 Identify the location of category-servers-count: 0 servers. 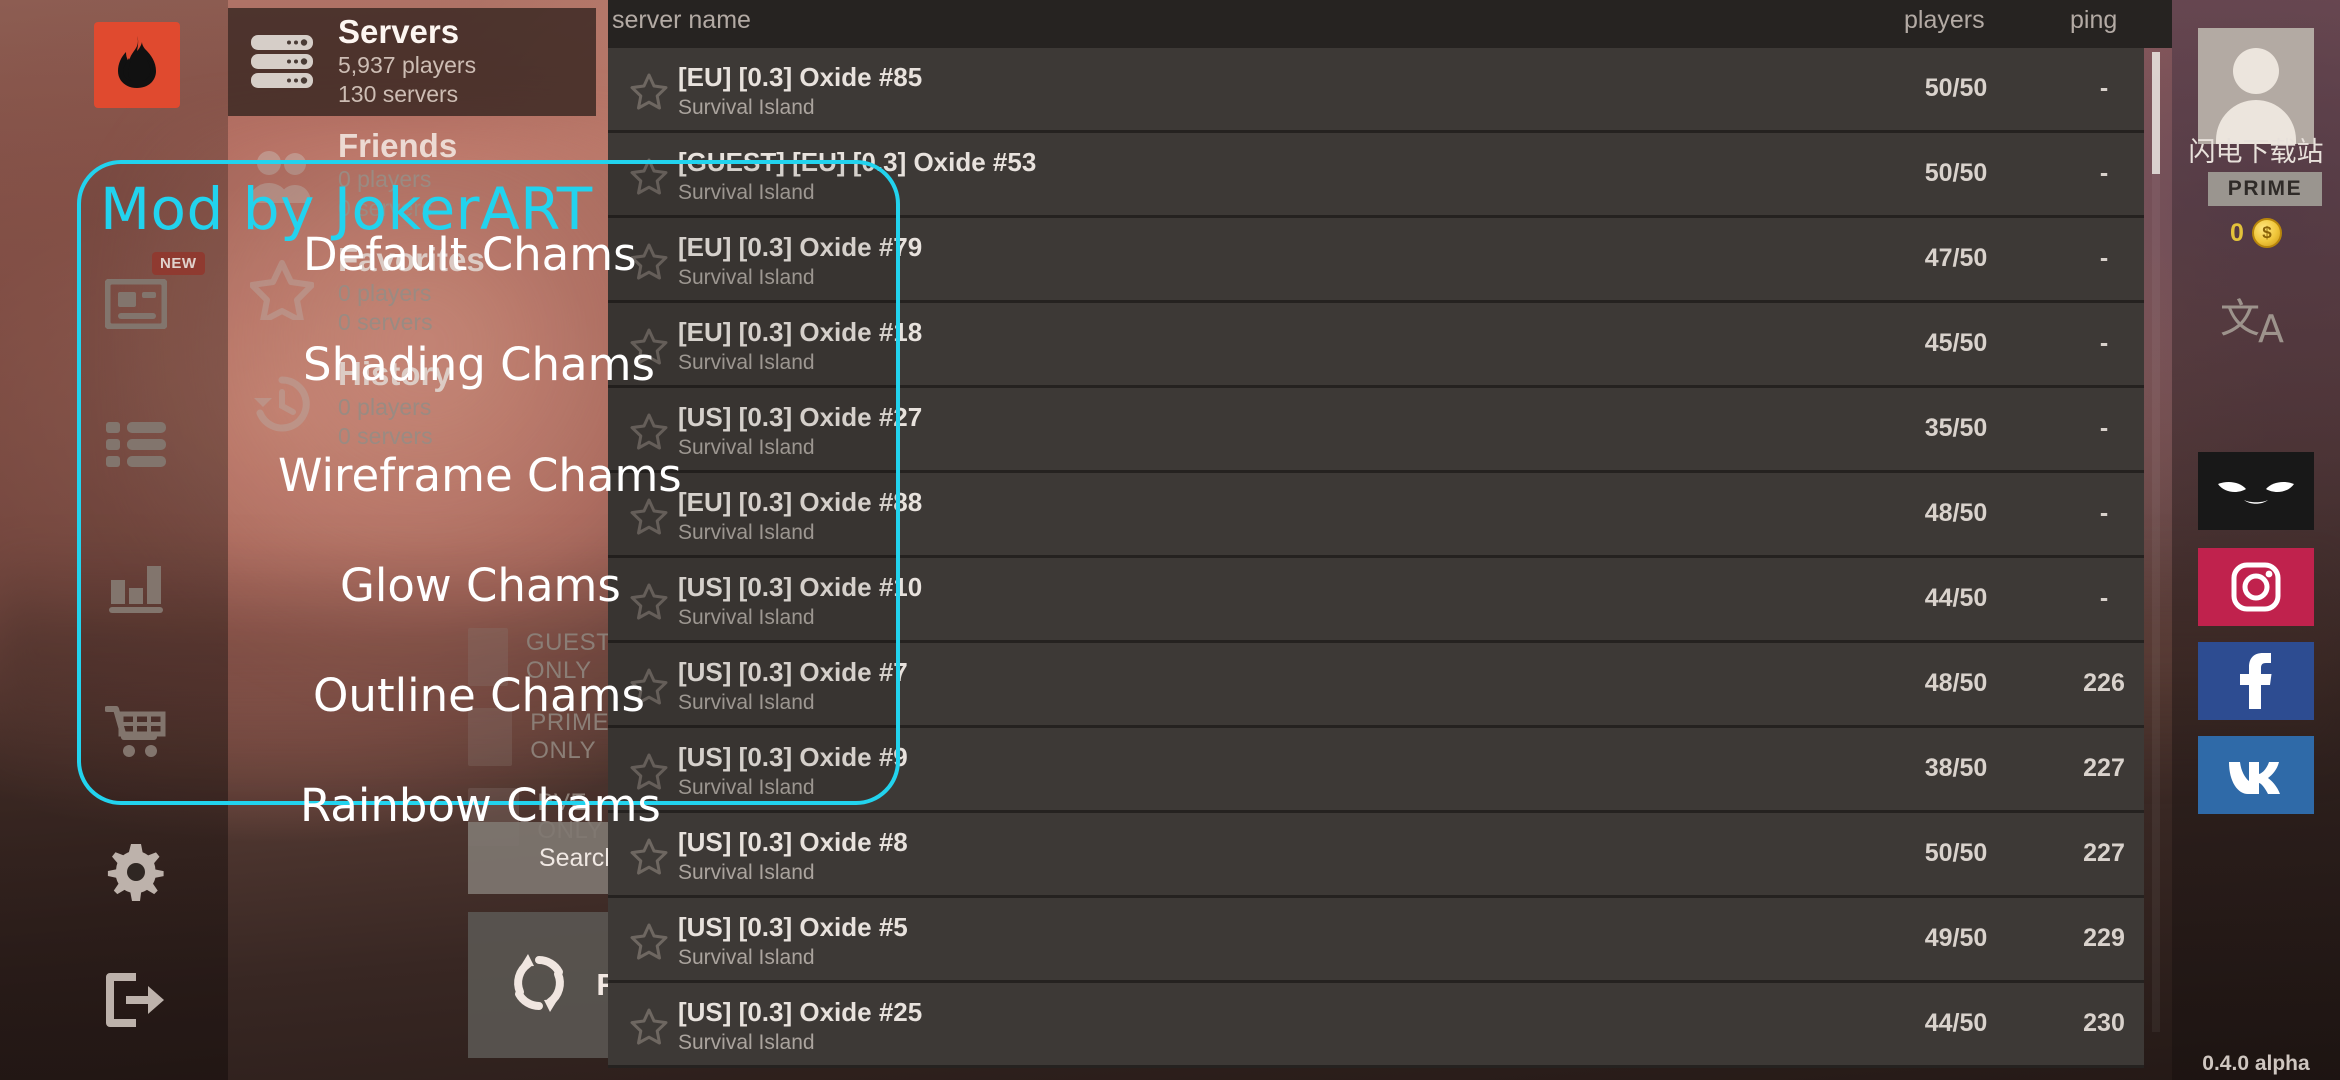
(385, 436).